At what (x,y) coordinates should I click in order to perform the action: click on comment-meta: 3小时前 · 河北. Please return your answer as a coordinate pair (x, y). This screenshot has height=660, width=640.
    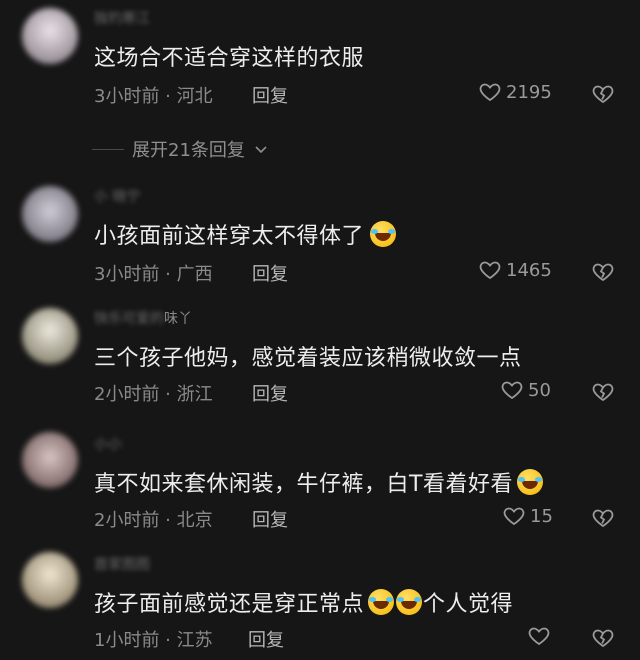
    Looking at the image, I should click on (153, 96).